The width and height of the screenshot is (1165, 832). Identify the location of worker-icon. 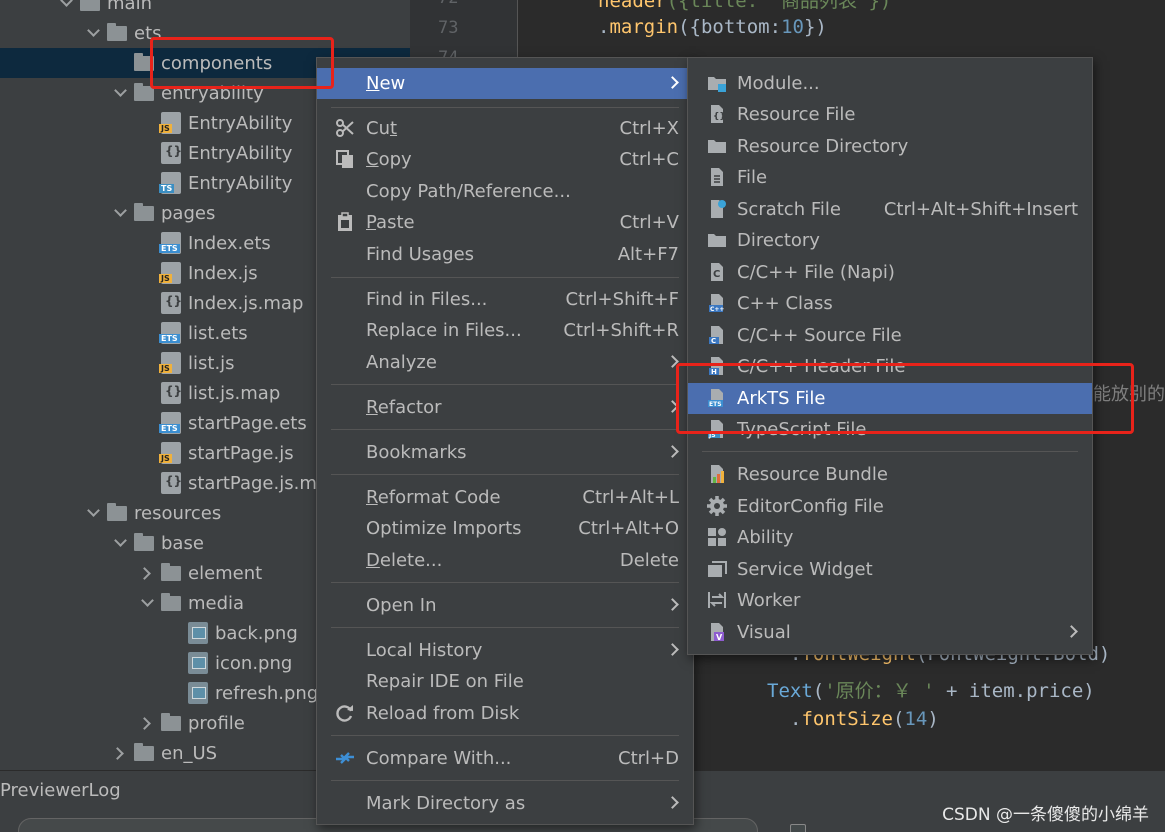
(717, 600).